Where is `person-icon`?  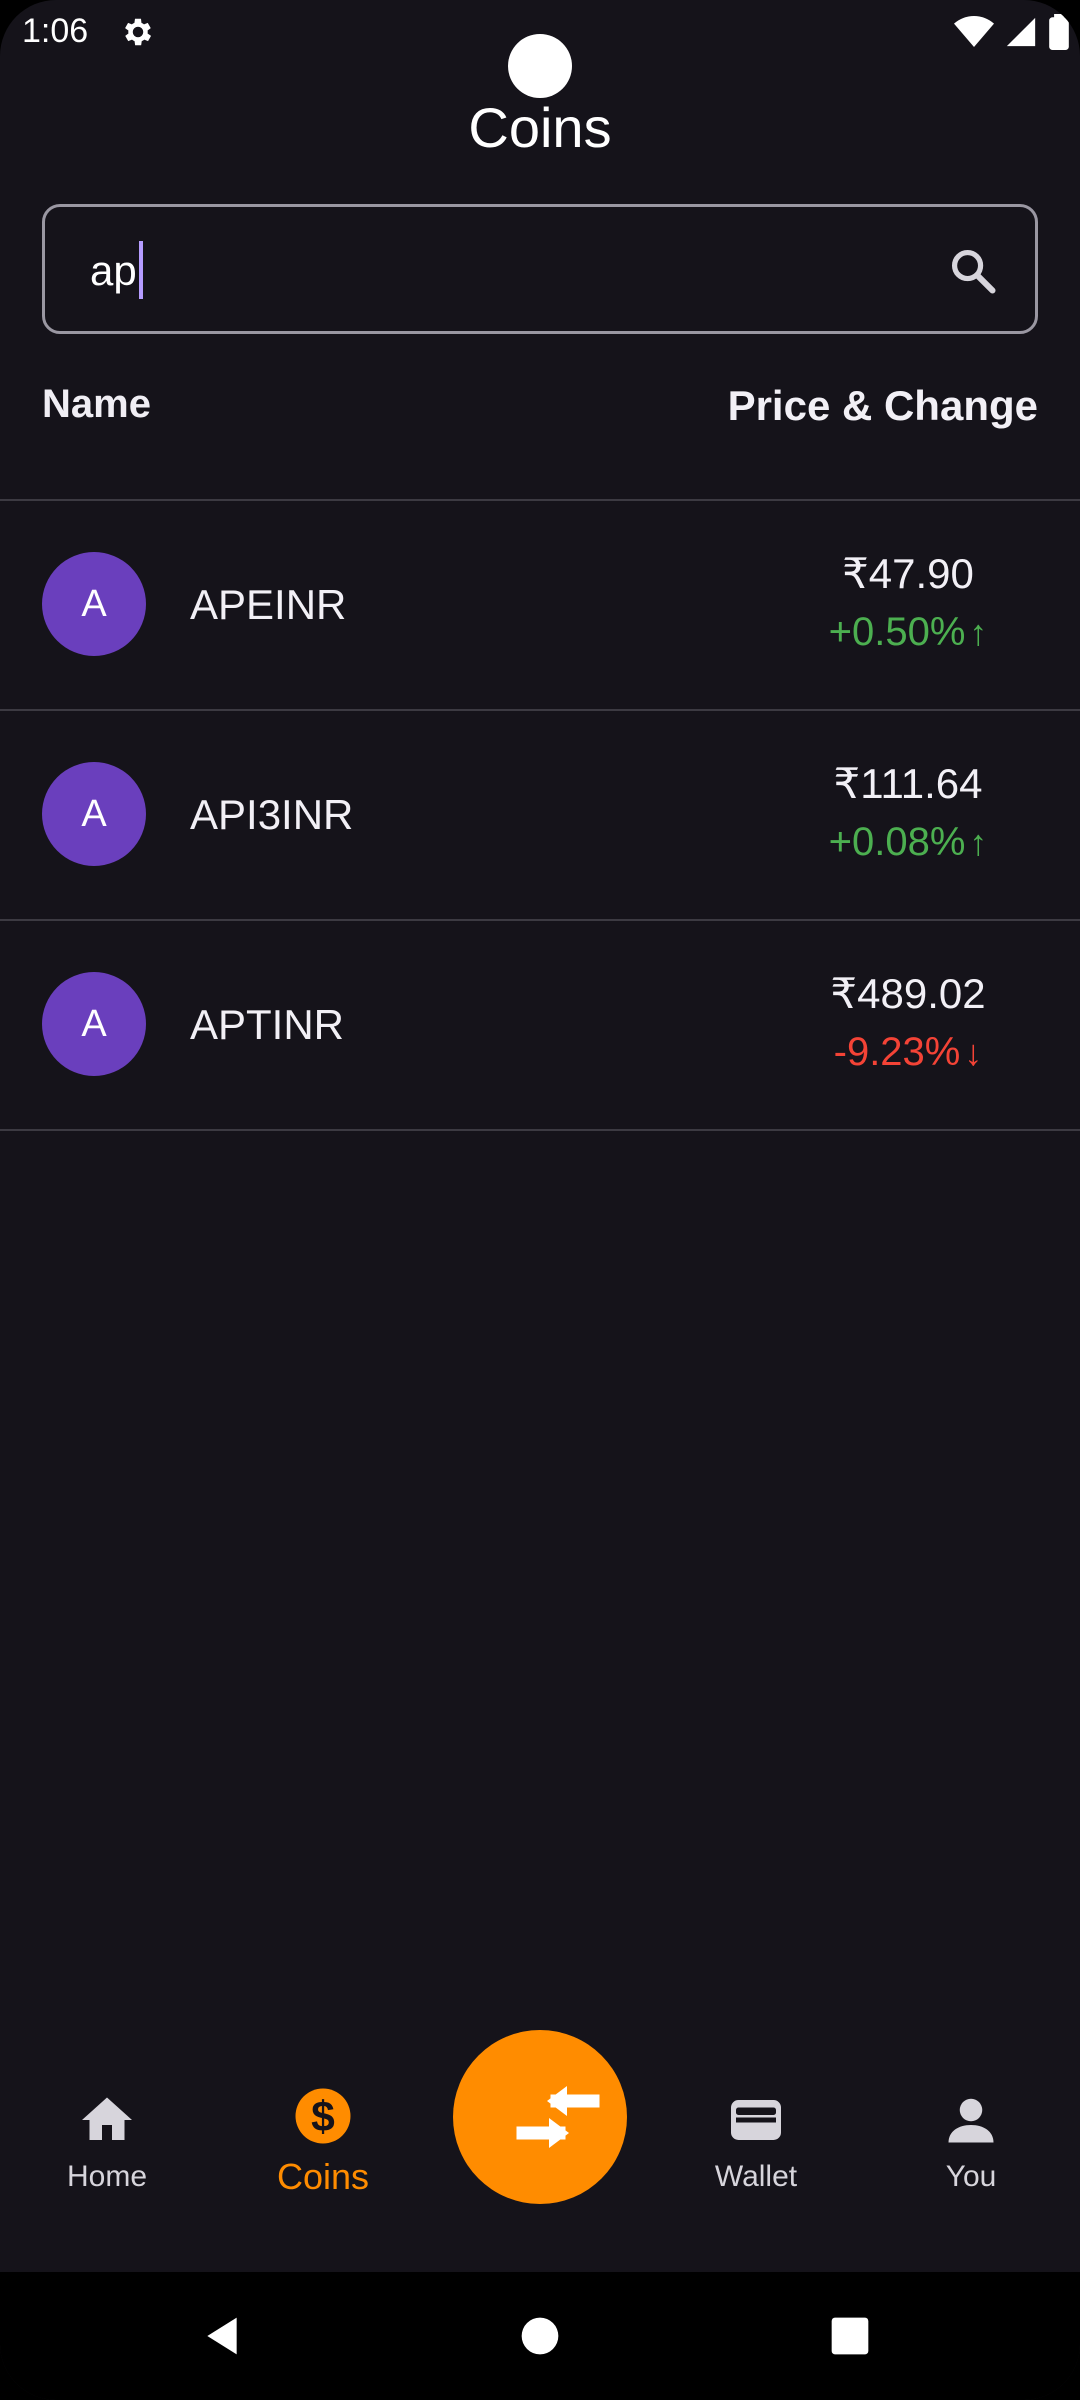
person-icon is located at coordinates (971, 2120).